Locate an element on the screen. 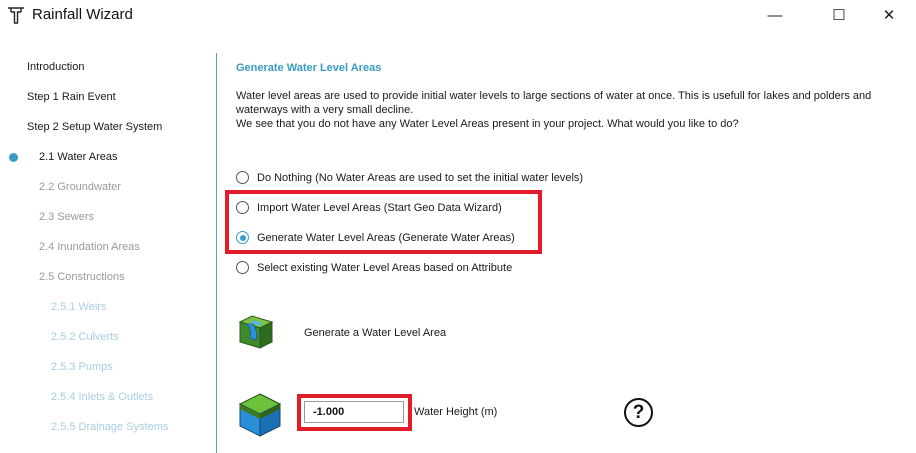  close-icon: ✕ is located at coordinates (889, 15).